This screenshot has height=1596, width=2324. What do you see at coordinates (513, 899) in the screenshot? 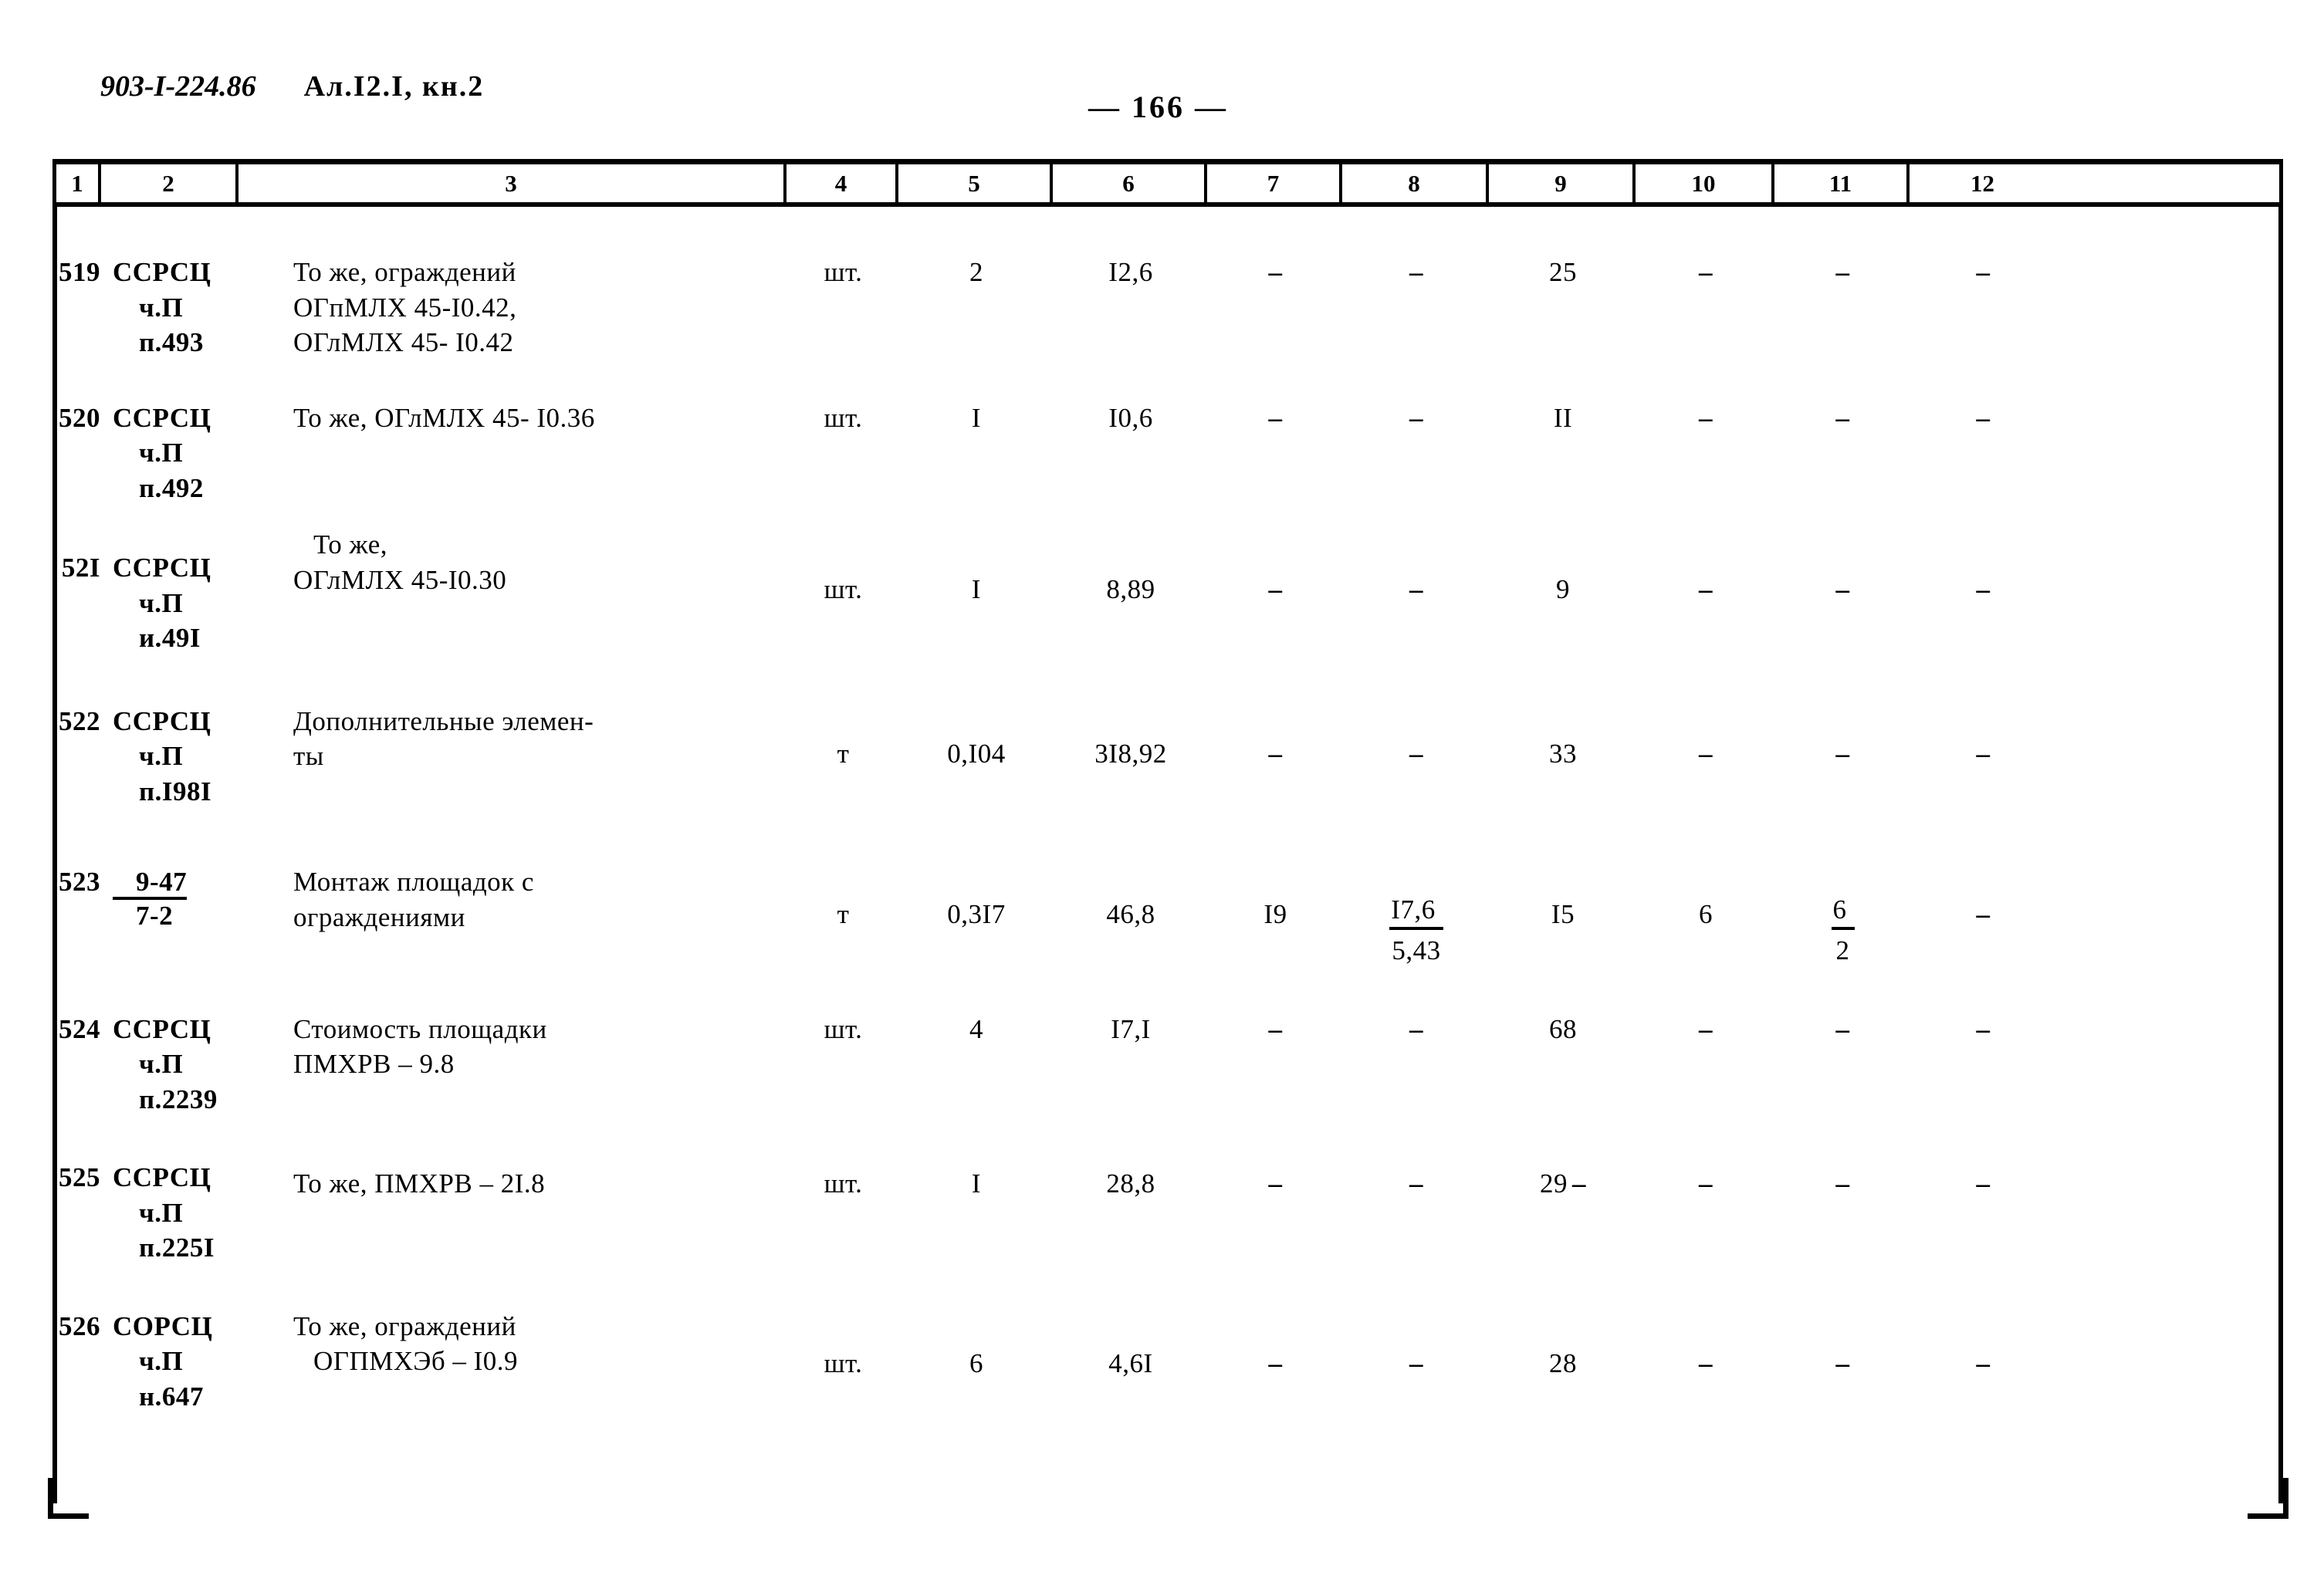
I see `row-description: Монтаж площадок с ограждениями` at bounding box center [513, 899].